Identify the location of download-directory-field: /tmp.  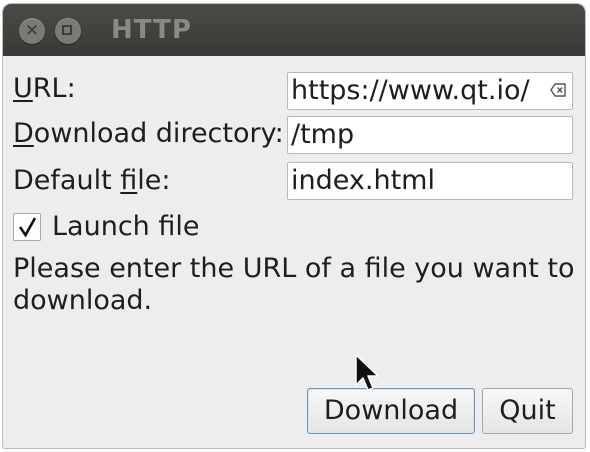
(430, 135).